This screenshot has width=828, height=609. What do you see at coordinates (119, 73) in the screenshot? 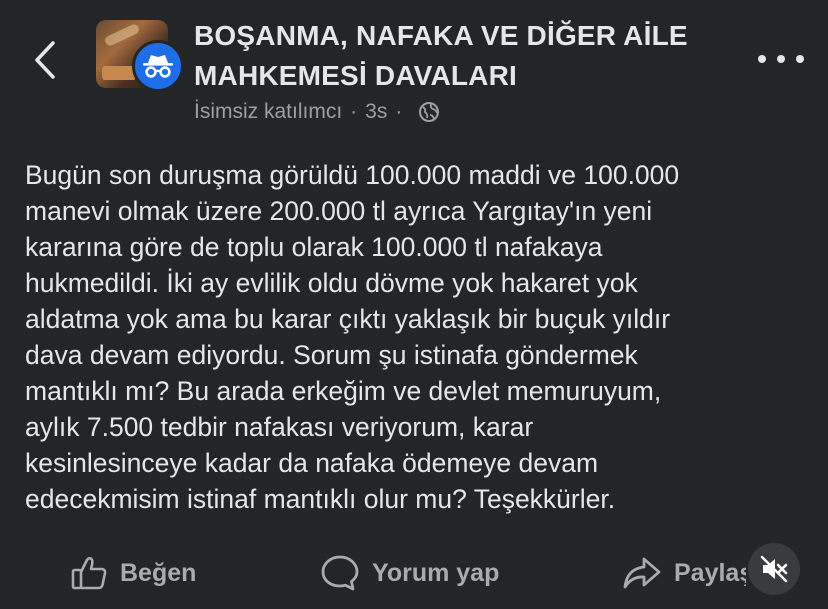
I see `group-avatar-gavel-block` at bounding box center [119, 73].